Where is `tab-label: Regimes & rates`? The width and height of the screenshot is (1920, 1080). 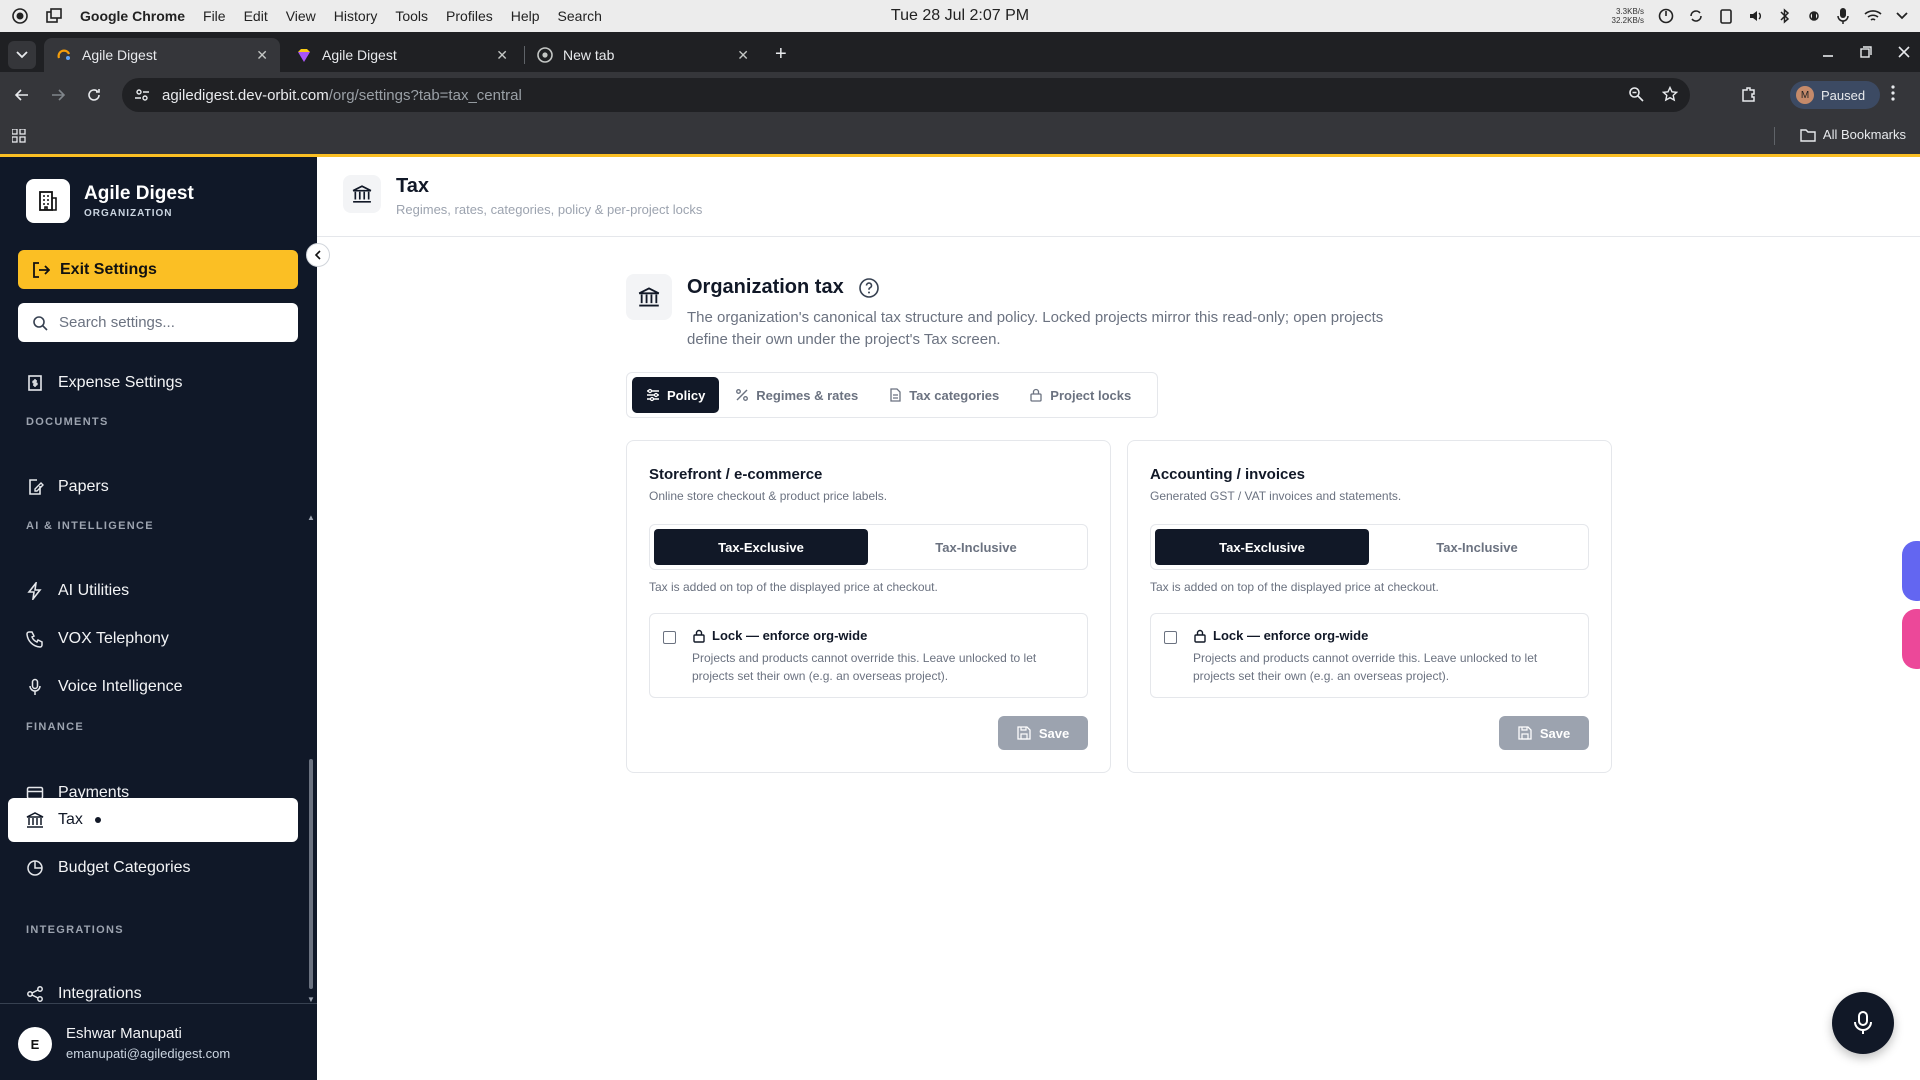 tab-label: Regimes & rates is located at coordinates (807, 395).